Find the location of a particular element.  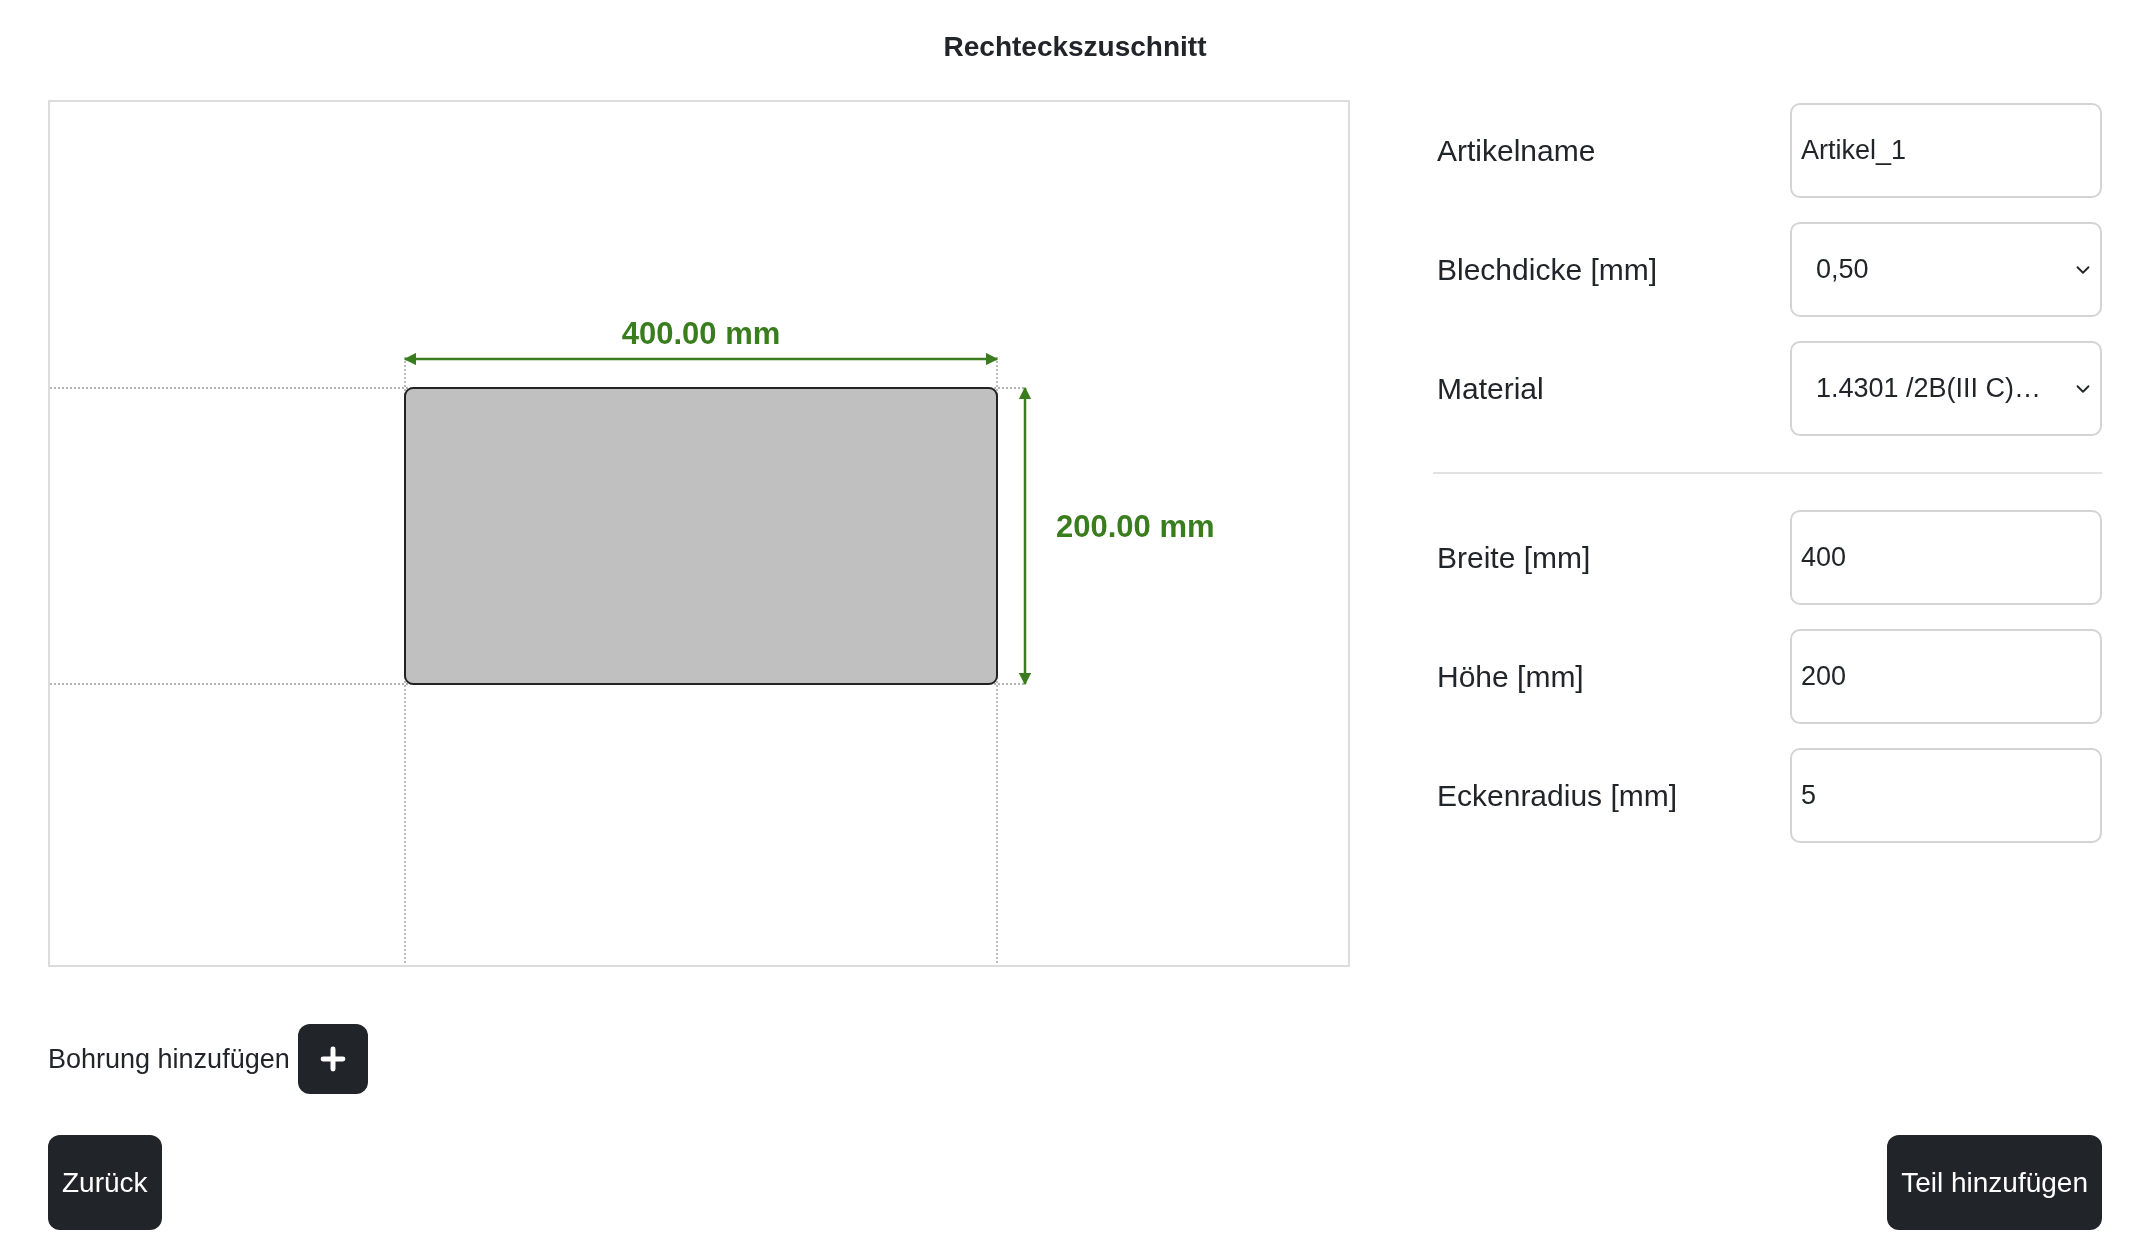

text-input-field: 400 is located at coordinates (1946, 557).